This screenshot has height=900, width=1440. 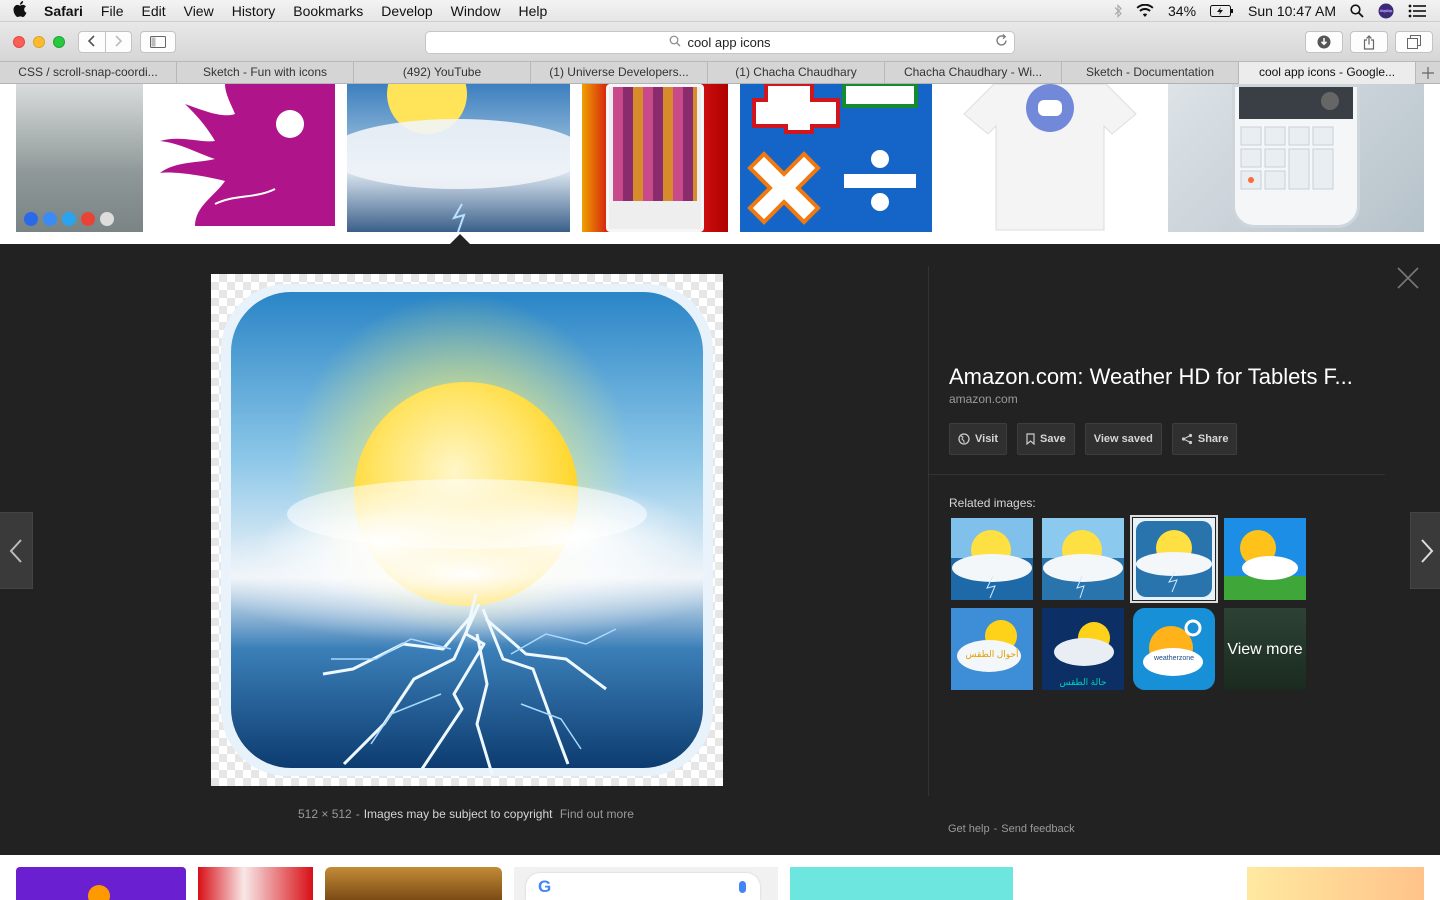 I want to click on menu-history: History, so click(x=254, y=11).